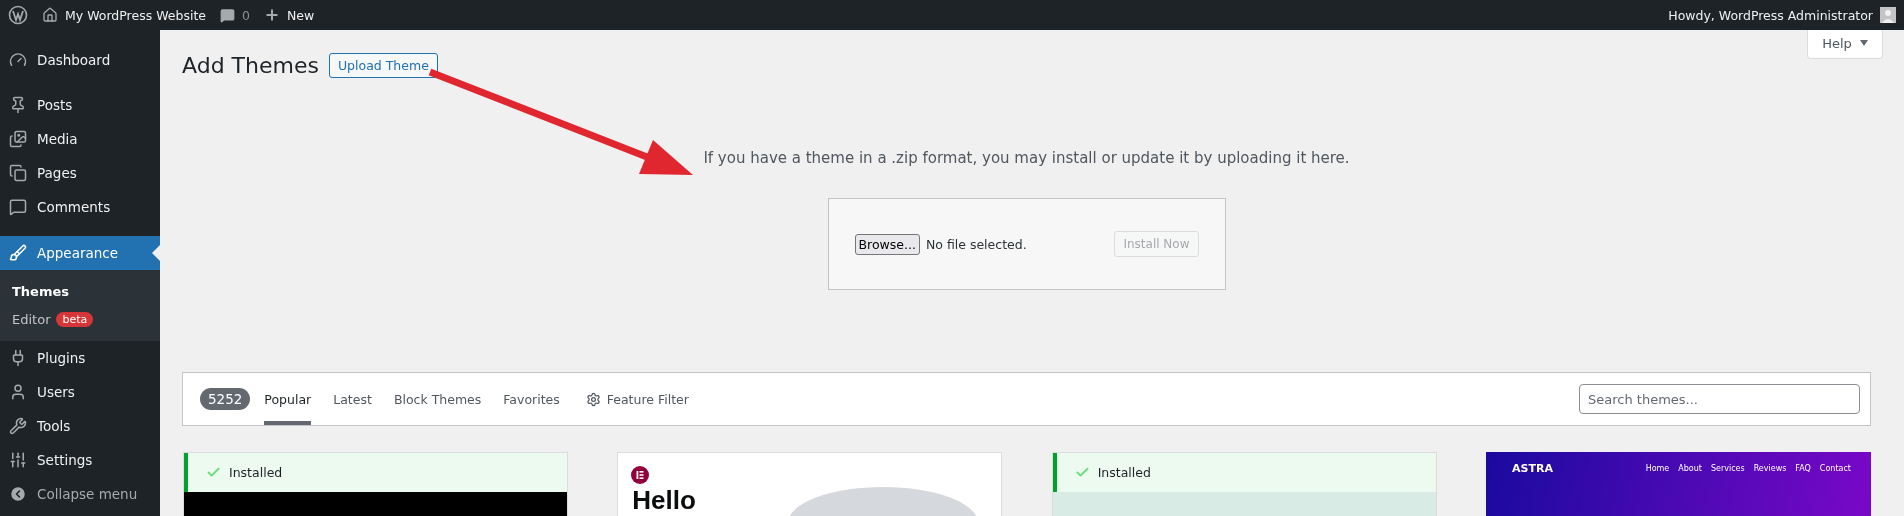 The width and height of the screenshot is (1904, 516). I want to click on help-tab: Help, so click(1845, 44).